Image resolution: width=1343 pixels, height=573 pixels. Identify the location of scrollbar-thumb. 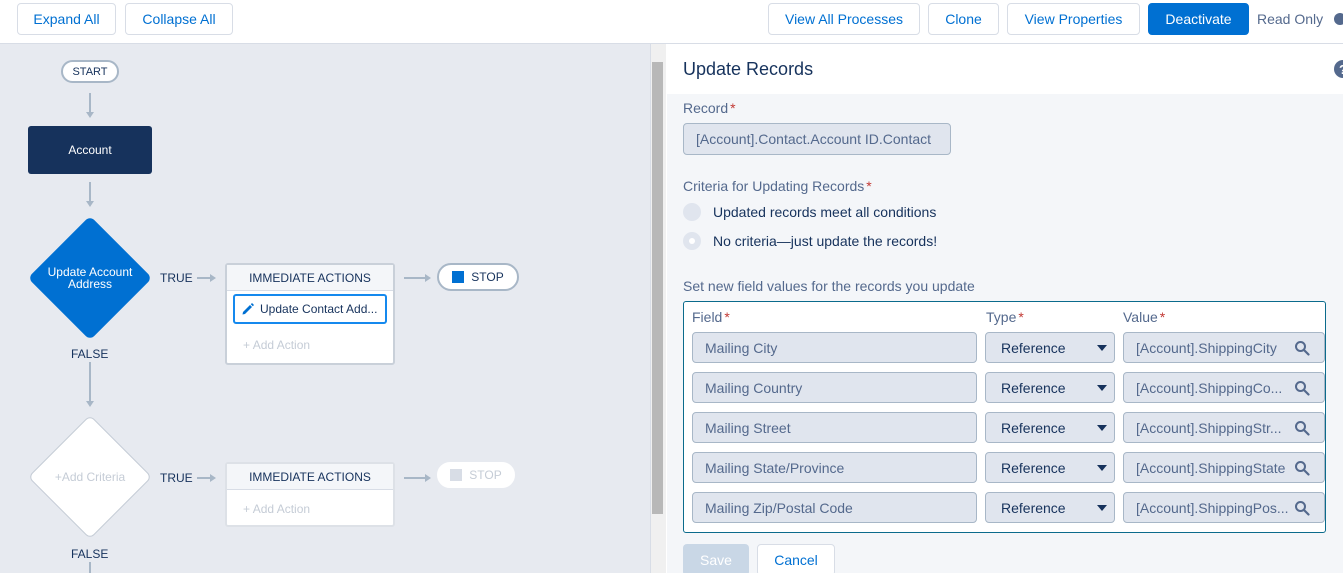
(657, 288).